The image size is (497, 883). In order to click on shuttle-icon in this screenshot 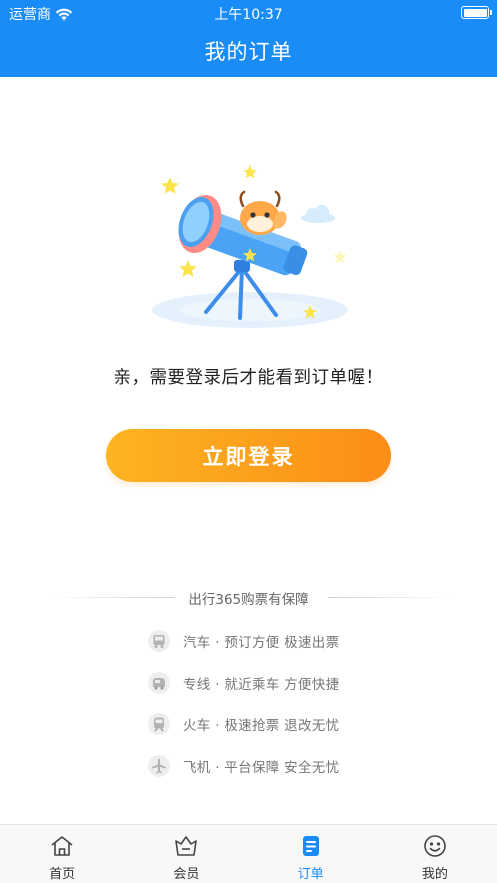, I will do `click(159, 682)`.